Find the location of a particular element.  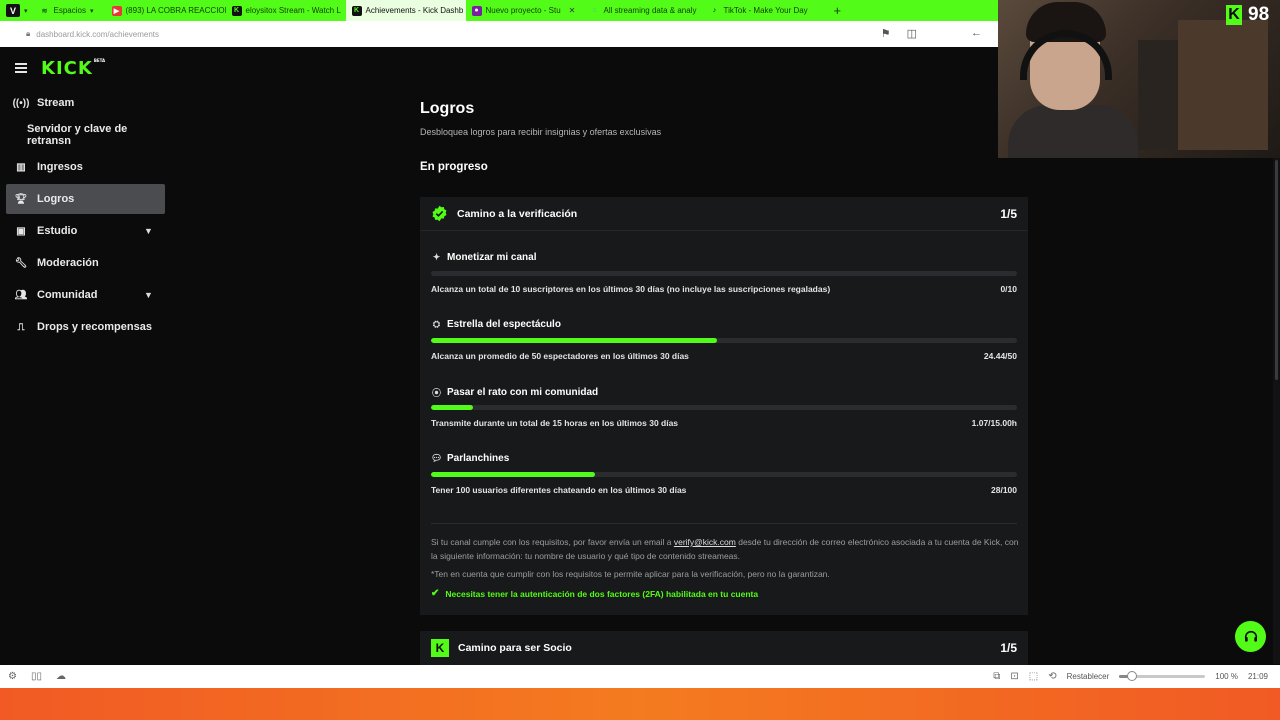

studio-icon: ▣ is located at coordinates (21, 231).